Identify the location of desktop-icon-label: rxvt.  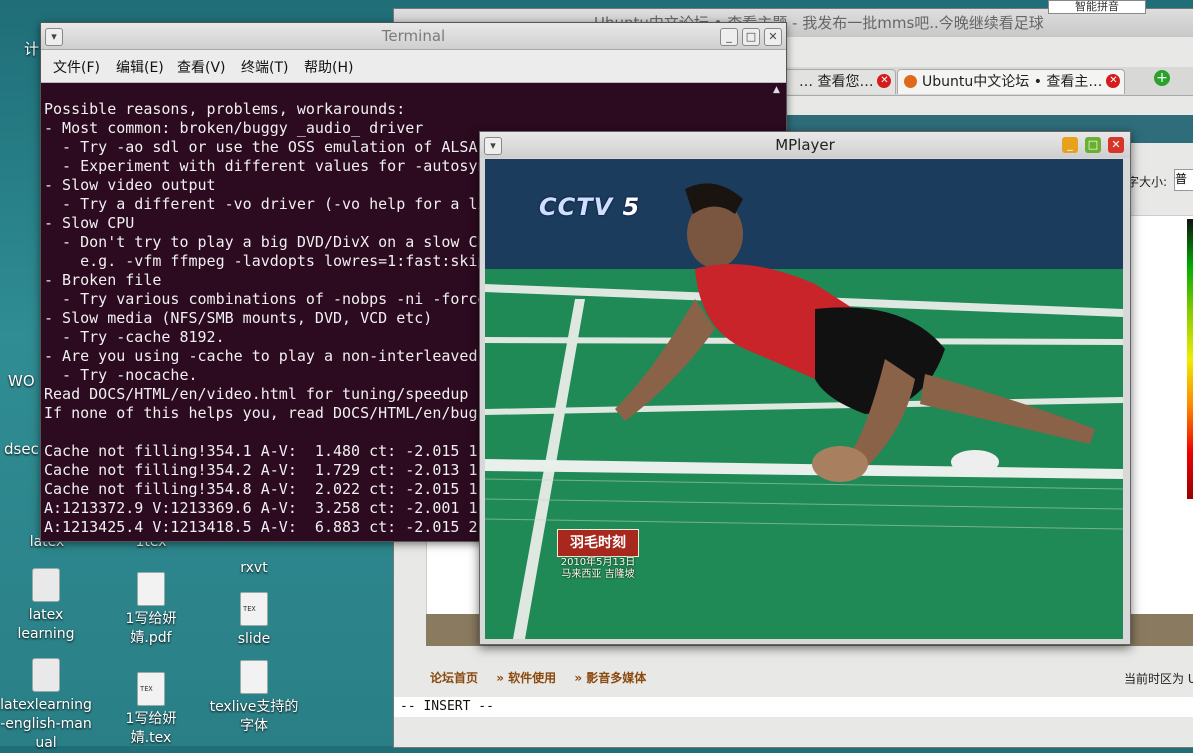
(254, 568).